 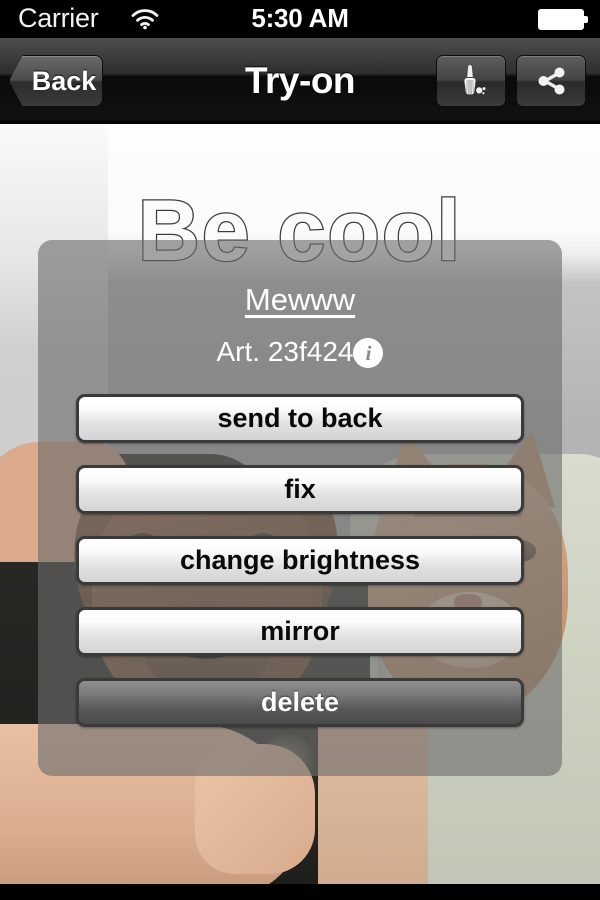 What do you see at coordinates (300, 300) in the screenshot?
I see `panel-title: Mewww` at bounding box center [300, 300].